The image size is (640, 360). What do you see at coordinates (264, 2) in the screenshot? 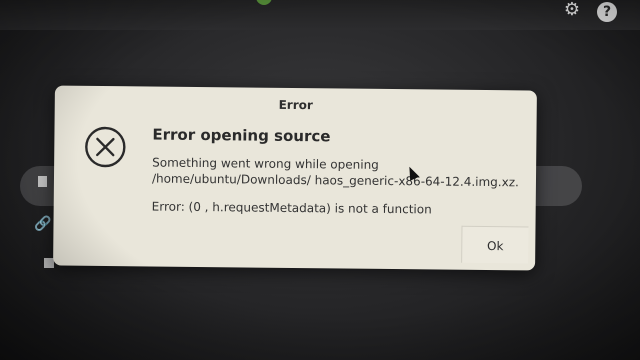
I see `app-logo` at bounding box center [264, 2].